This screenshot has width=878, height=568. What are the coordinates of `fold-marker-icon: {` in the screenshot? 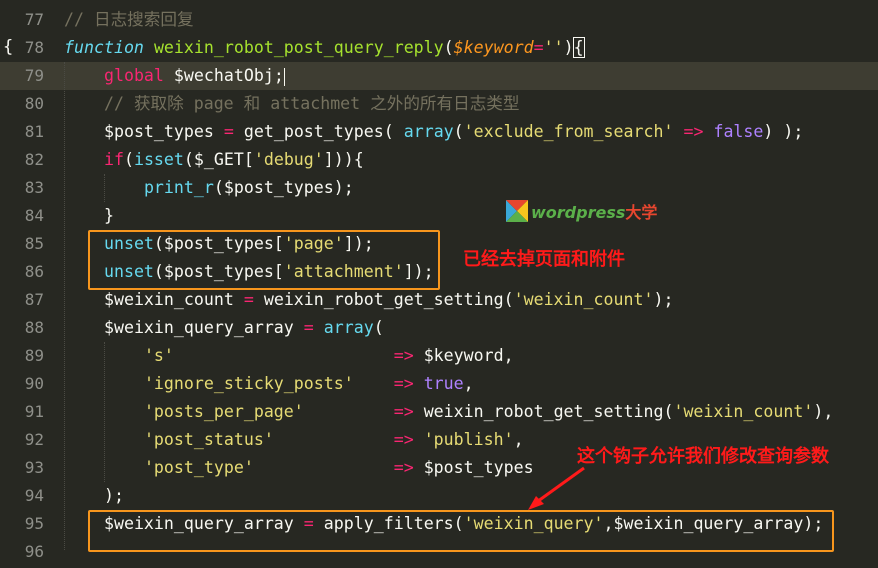 It's located at (8, 47).